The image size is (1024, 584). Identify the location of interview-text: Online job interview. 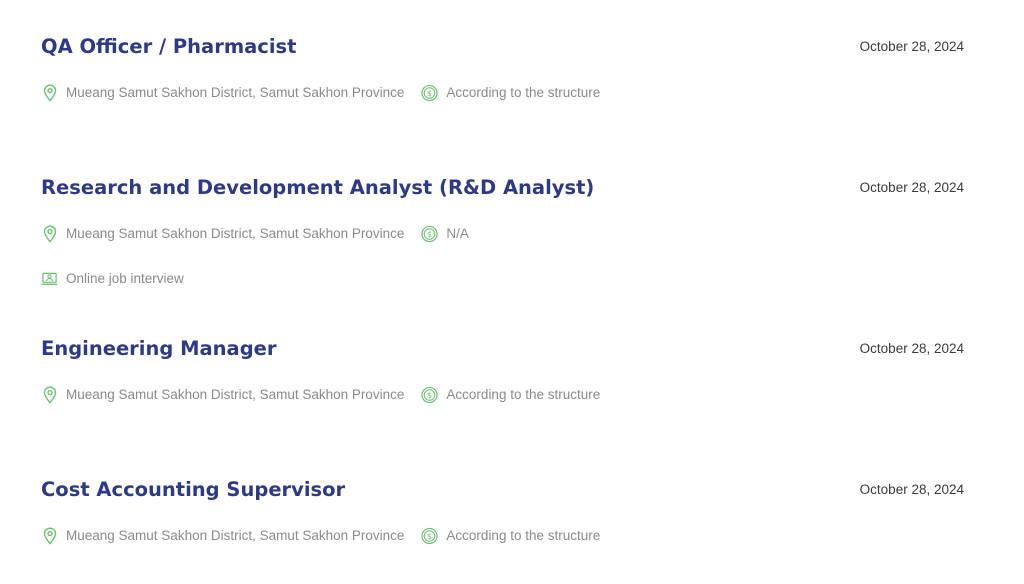
(125, 278).